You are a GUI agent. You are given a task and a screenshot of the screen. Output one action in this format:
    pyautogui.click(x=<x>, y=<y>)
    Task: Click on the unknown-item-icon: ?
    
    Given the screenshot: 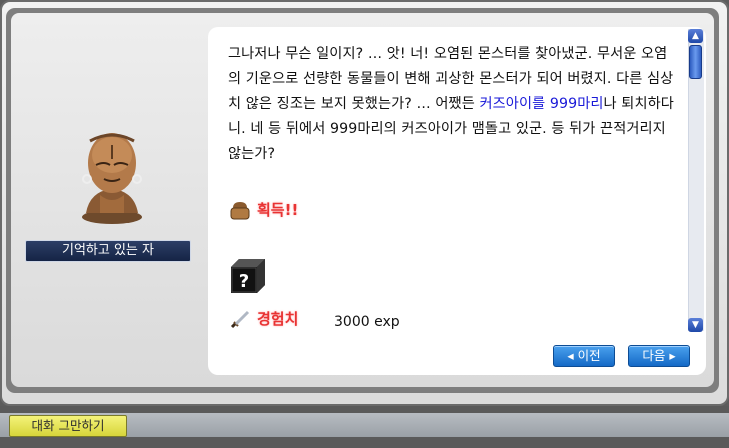 What is the action you would take?
    pyautogui.click(x=248, y=276)
    